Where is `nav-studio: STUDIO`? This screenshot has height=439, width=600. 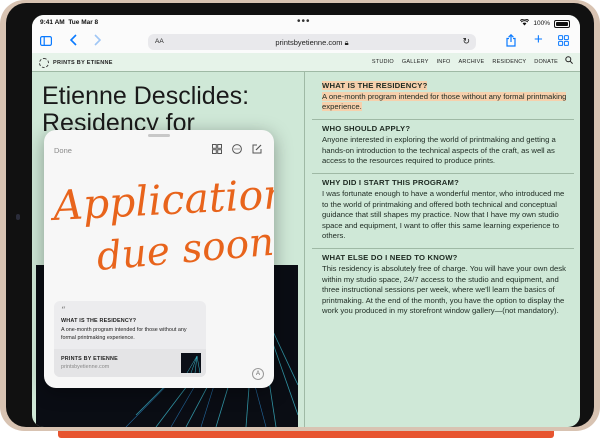 nav-studio: STUDIO is located at coordinates (383, 62).